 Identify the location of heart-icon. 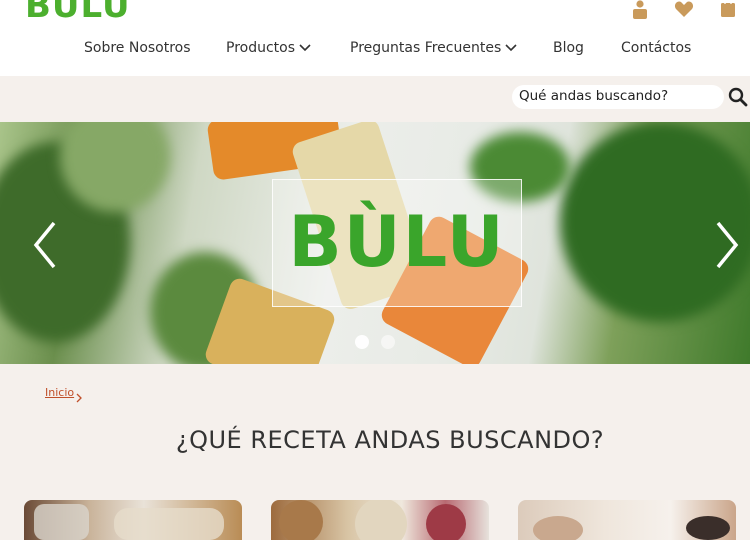
(684, 11).